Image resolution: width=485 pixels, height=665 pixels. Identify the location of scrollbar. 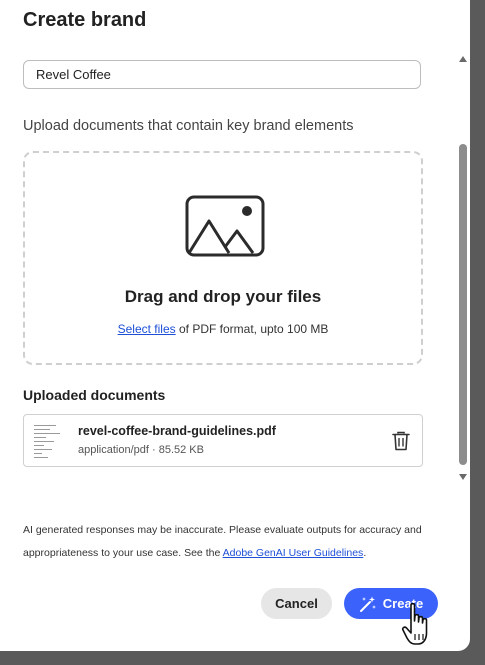
(463, 268).